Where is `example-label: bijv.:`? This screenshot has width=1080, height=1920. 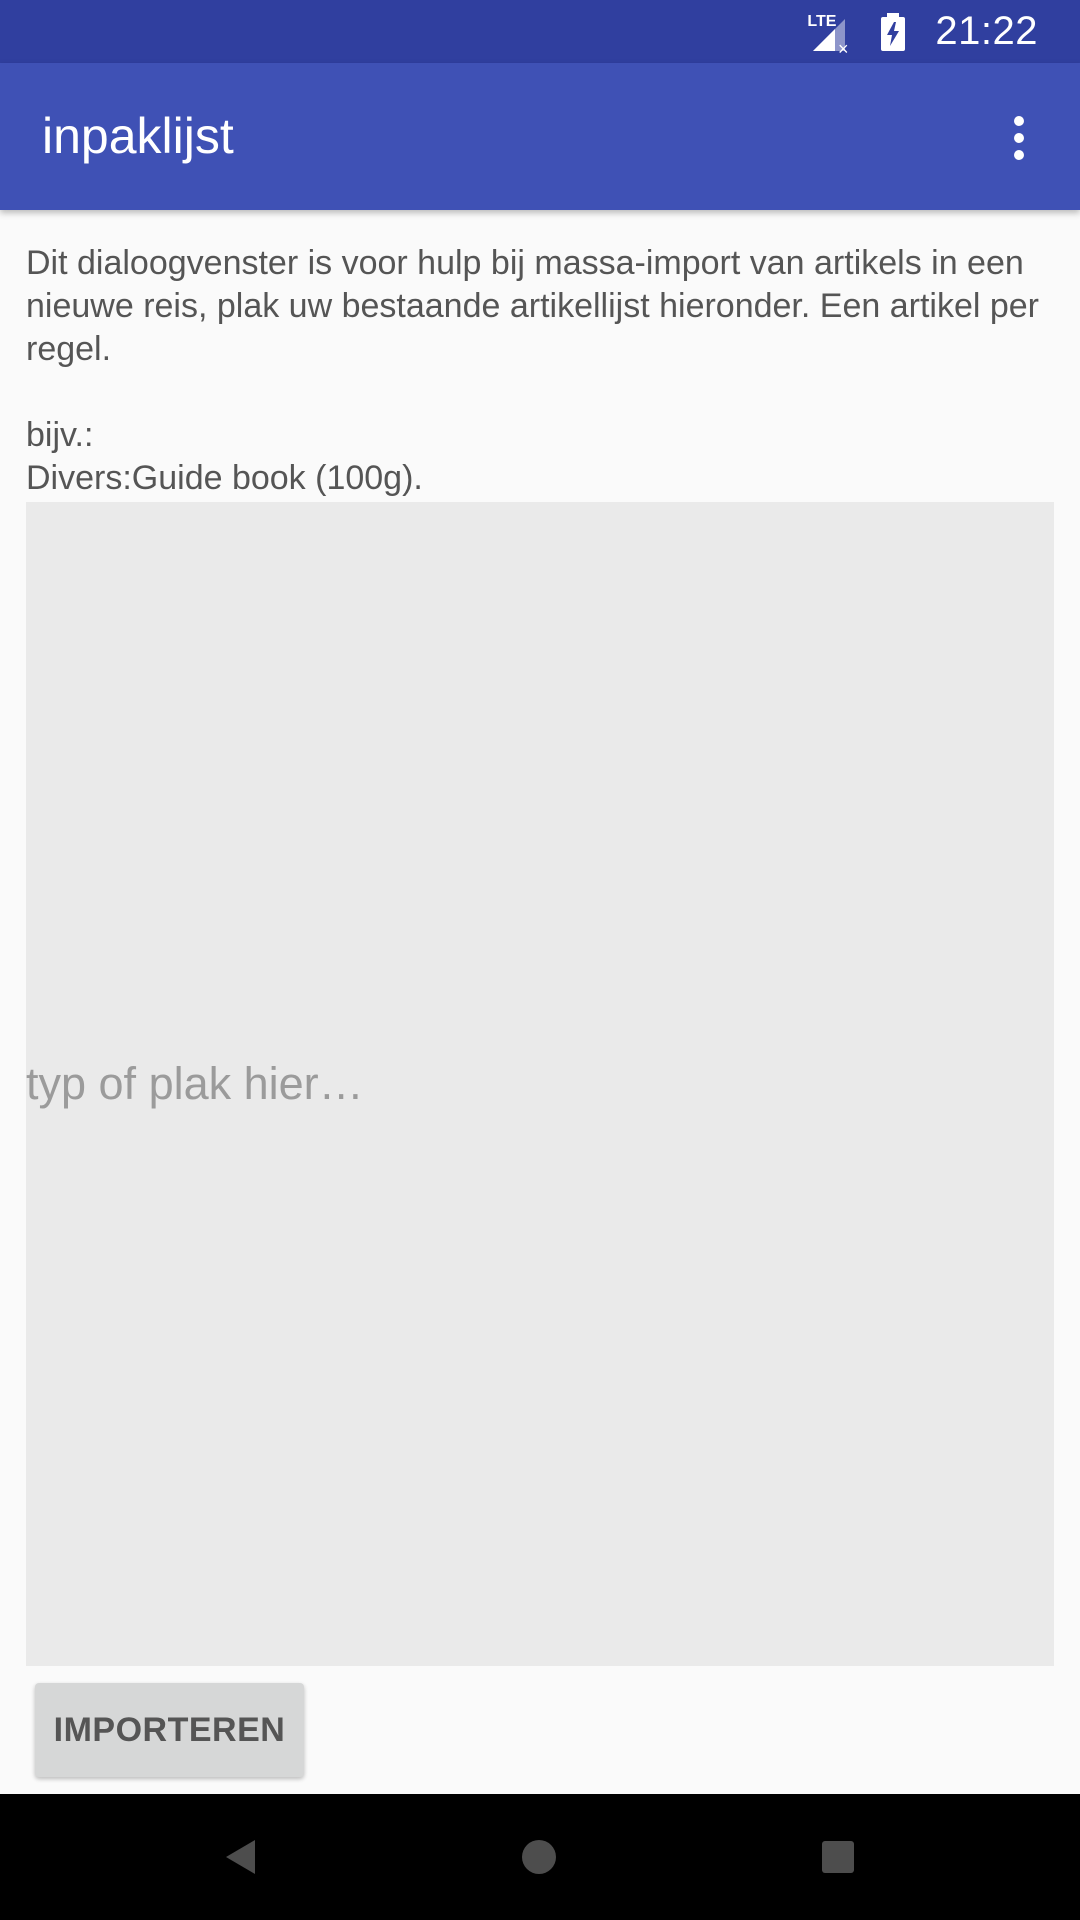 example-label: bijv.: is located at coordinates (60, 435).